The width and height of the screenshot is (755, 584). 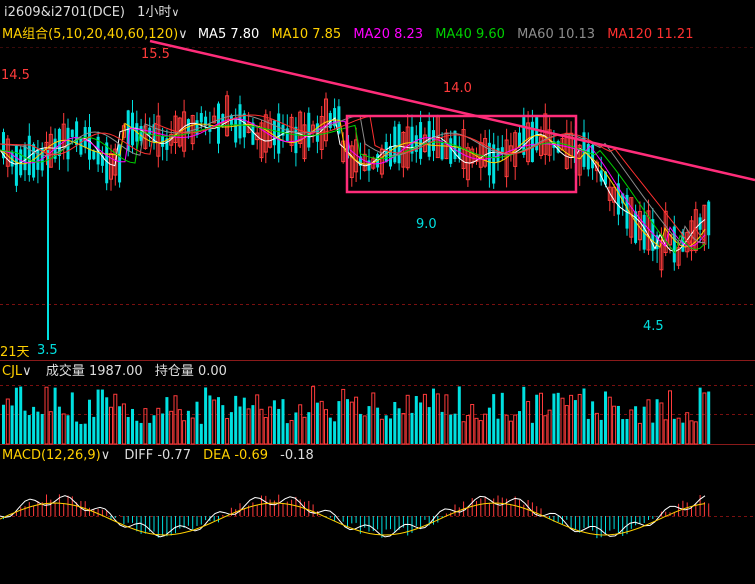 What do you see at coordinates (353, 519) in the screenshot?
I see `dea-line` at bounding box center [353, 519].